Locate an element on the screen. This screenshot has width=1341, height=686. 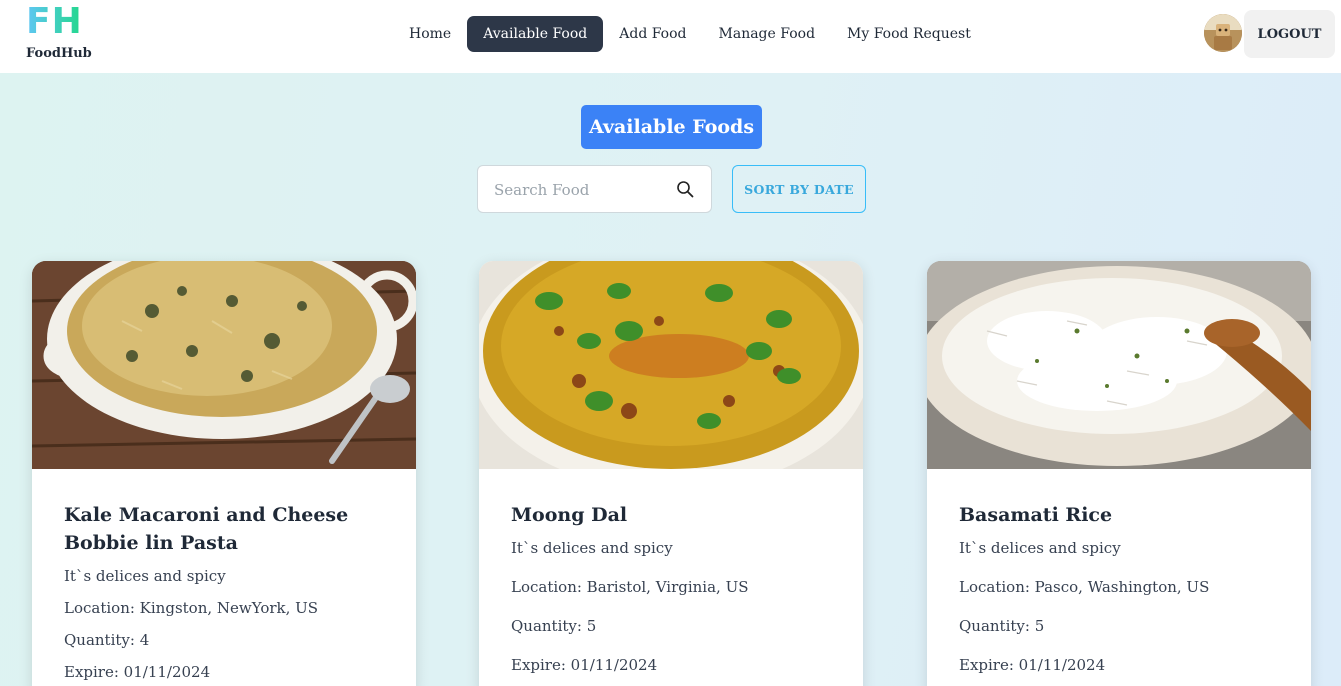
nav-manage-food: Manage Food is located at coordinates (767, 34).